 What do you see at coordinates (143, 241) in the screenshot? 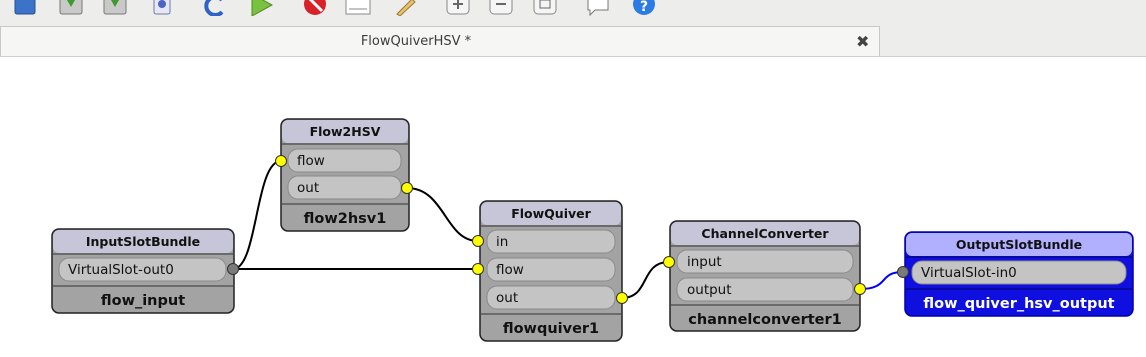
I see `node-type-label: InputSlotBundle` at bounding box center [143, 241].